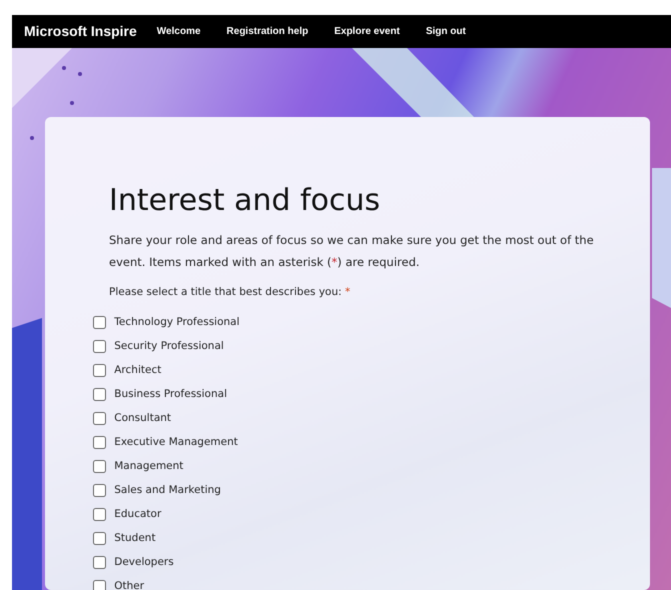 Image resolution: width=671 pixels, height=590 pixels. I want to click on option-label: Executive Management, so click(176, 442).